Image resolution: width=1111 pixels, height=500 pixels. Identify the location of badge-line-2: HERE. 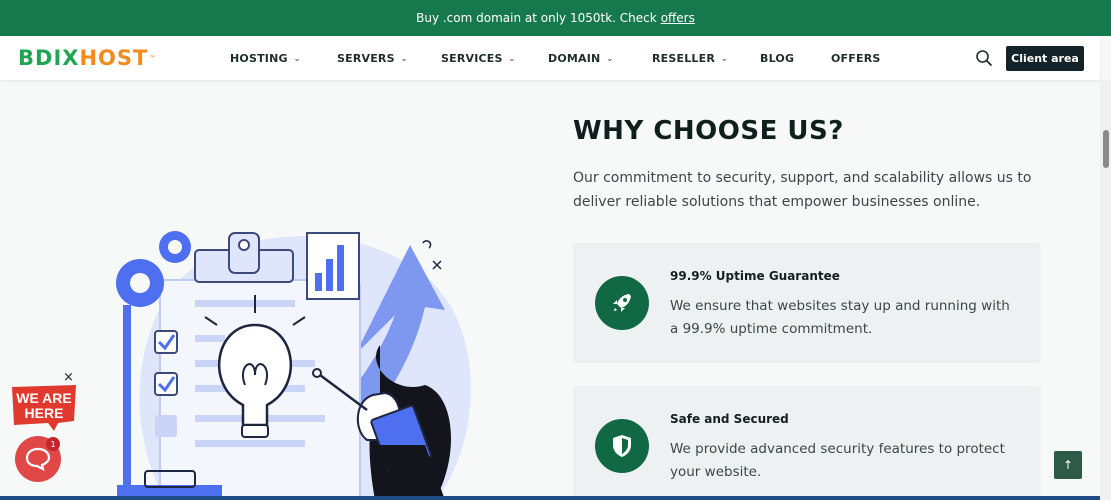
(44, 413).